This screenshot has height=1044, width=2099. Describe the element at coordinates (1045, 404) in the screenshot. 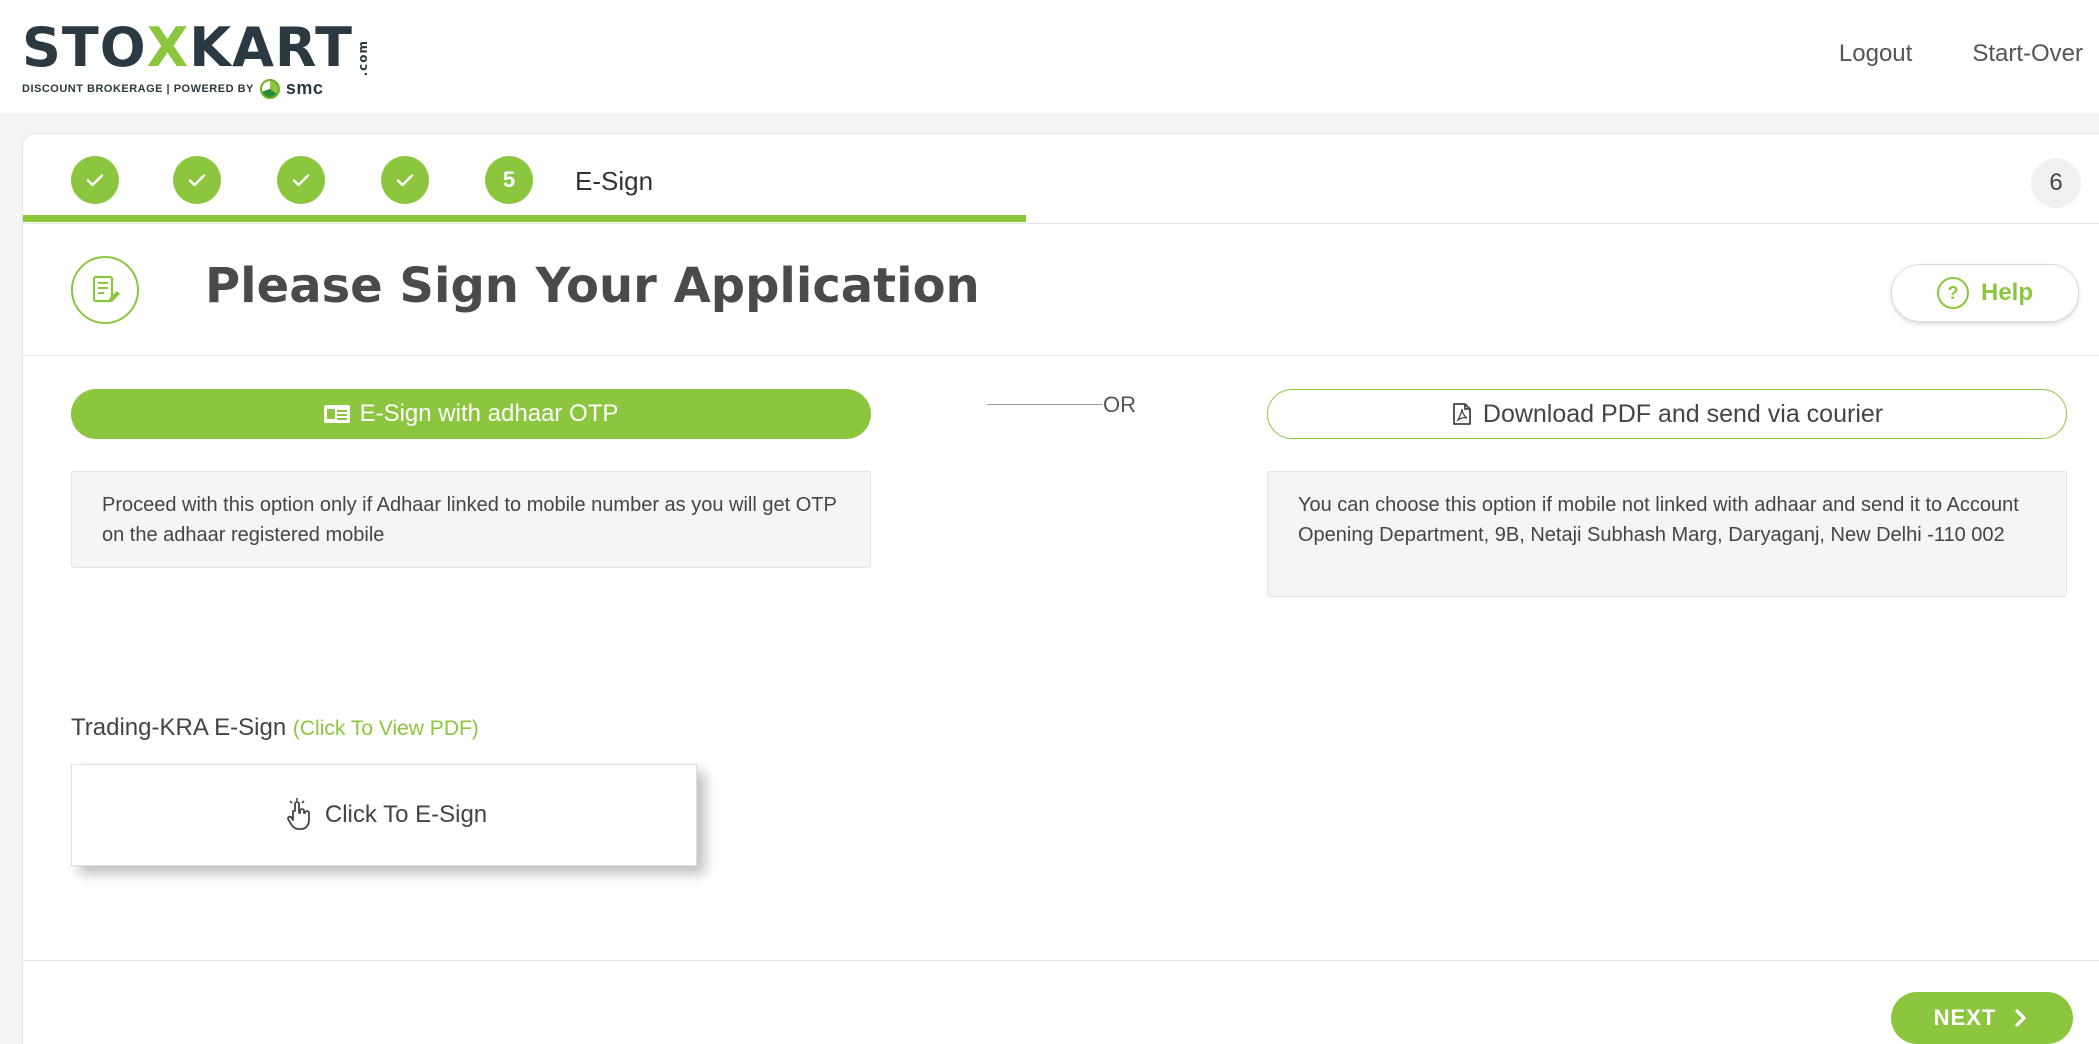

I see `or-divider-line` at that location.